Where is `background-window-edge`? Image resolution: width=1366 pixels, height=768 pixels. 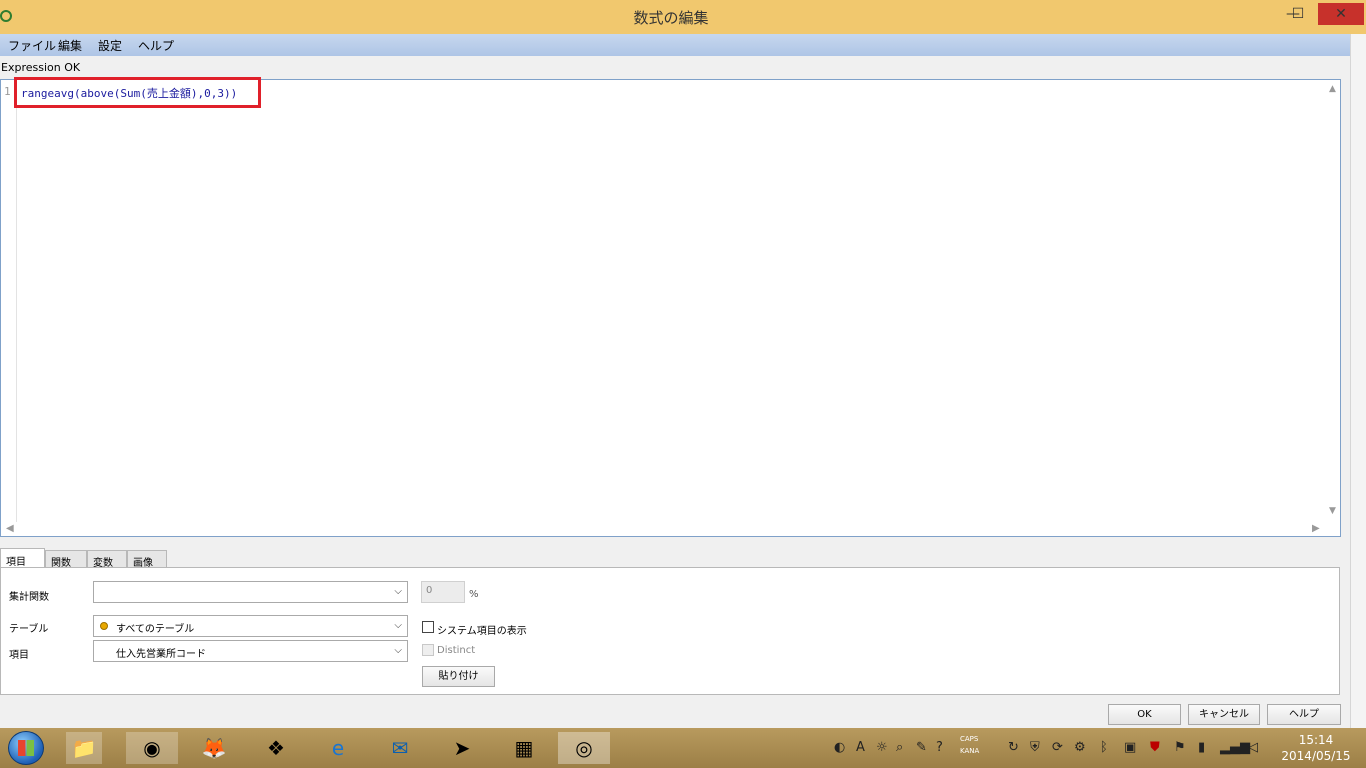
background-window-edge is located at coordinates (1358, 384).